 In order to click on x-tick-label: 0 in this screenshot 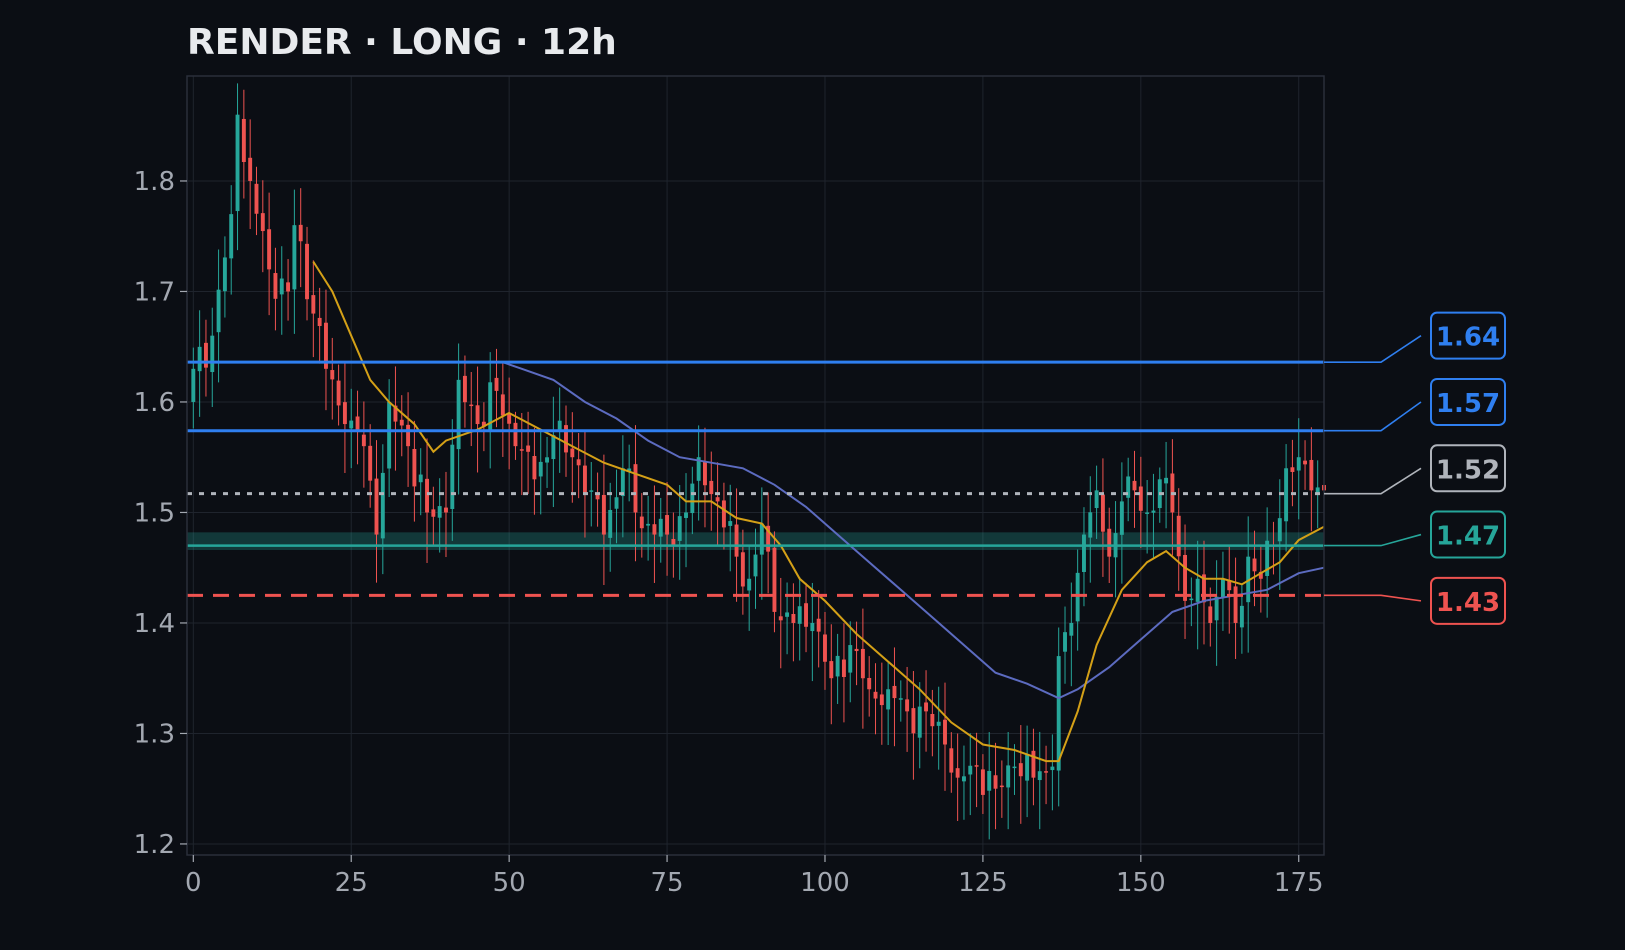, I will do `click(193, 883)`.